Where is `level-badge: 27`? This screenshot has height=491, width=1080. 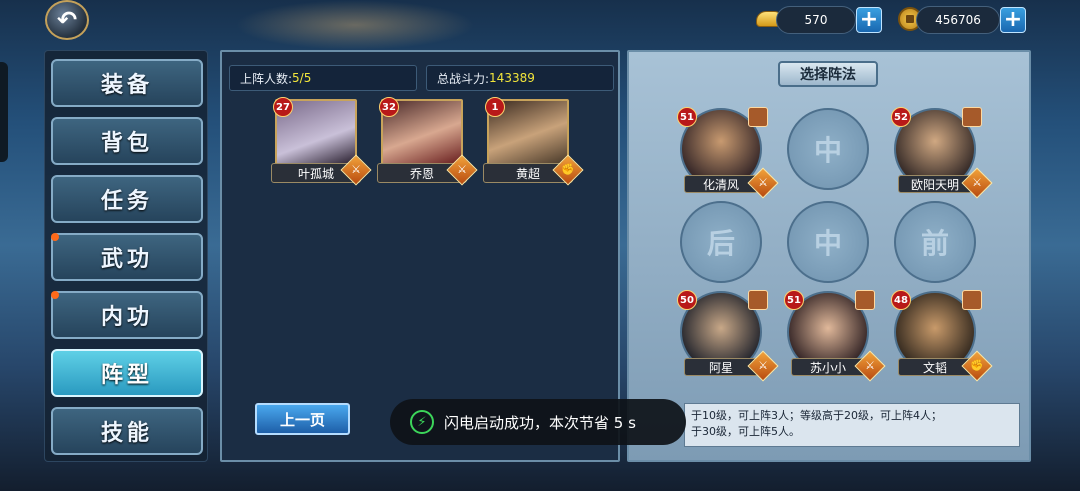 level-badge: 27 is located at coordinates (283, 107).